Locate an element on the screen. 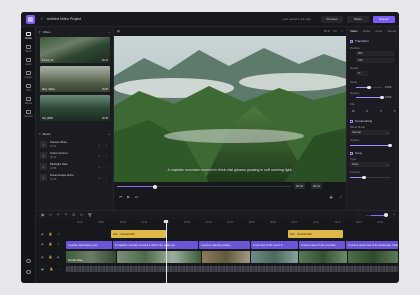 This screenshot has height=295, width=420. music-section-header: ▾ Music + is located at coordinates (74, 134).